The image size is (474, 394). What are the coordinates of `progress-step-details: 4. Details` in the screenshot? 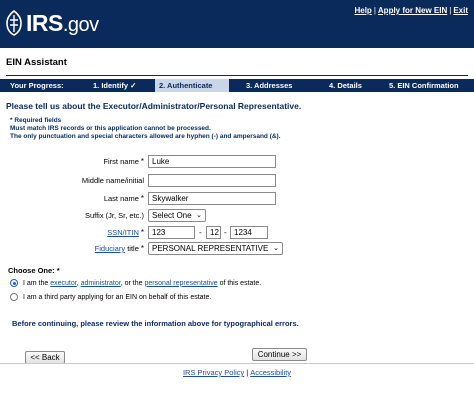 It's located at (345, 85).